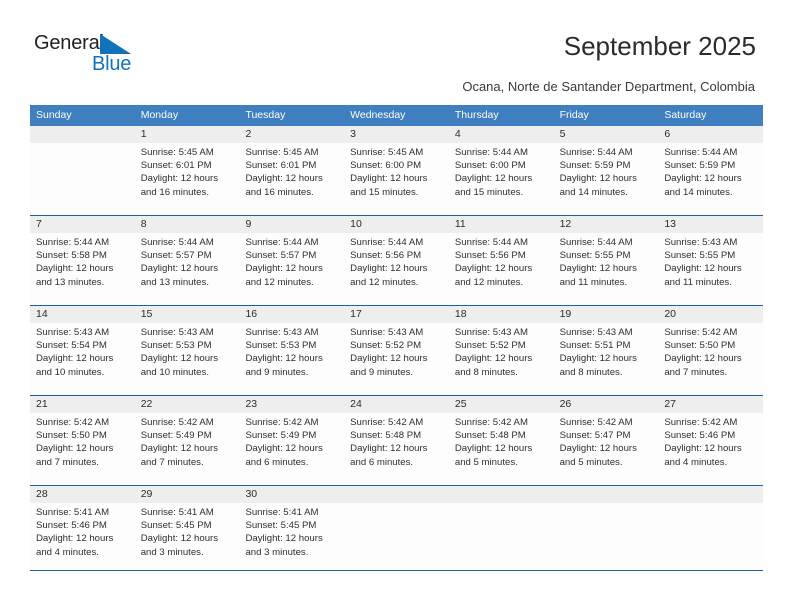  What do you see at coordinates (396, 404) in the screenshot?
I see `day-number: 24` at bounding box center [396, 404].